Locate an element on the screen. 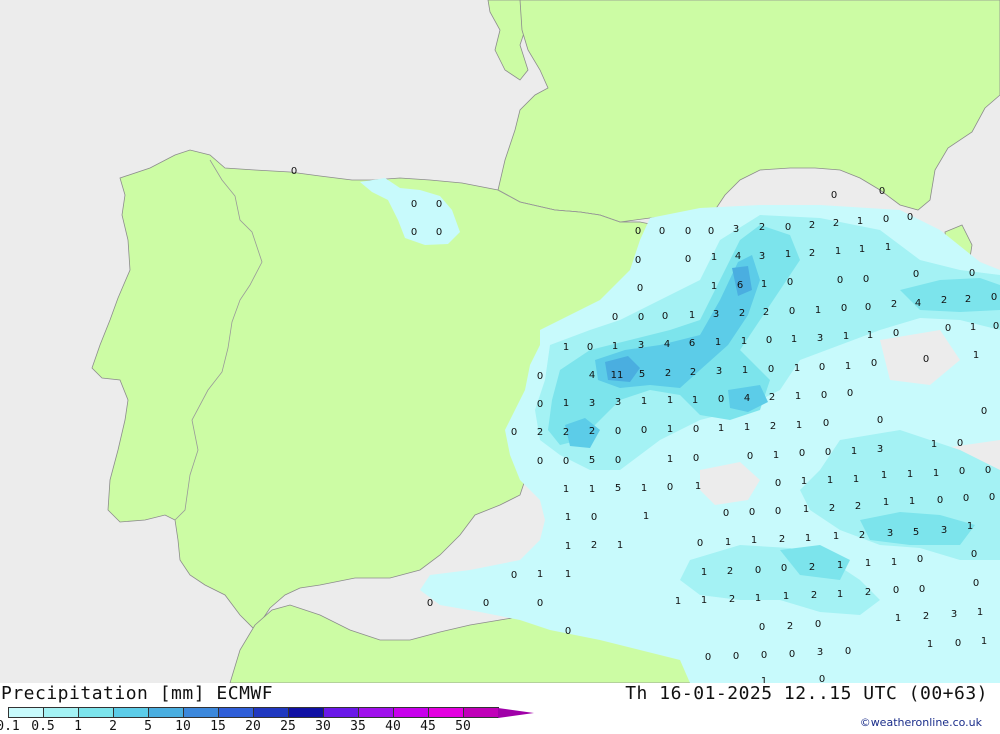 This screenshot has height=734, width=1000. valid-time: Th 16-01-2025 12..15 UTC (00+63) is located at coordinates (806, 693).